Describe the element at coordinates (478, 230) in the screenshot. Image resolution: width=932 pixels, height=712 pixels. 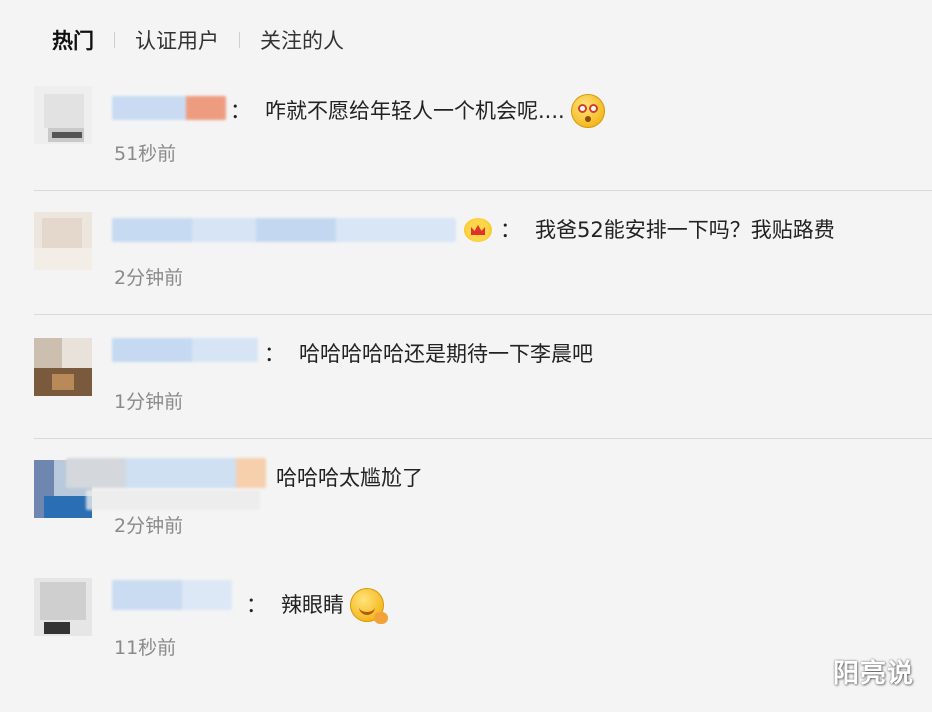
I see `crown-icon` at that location.